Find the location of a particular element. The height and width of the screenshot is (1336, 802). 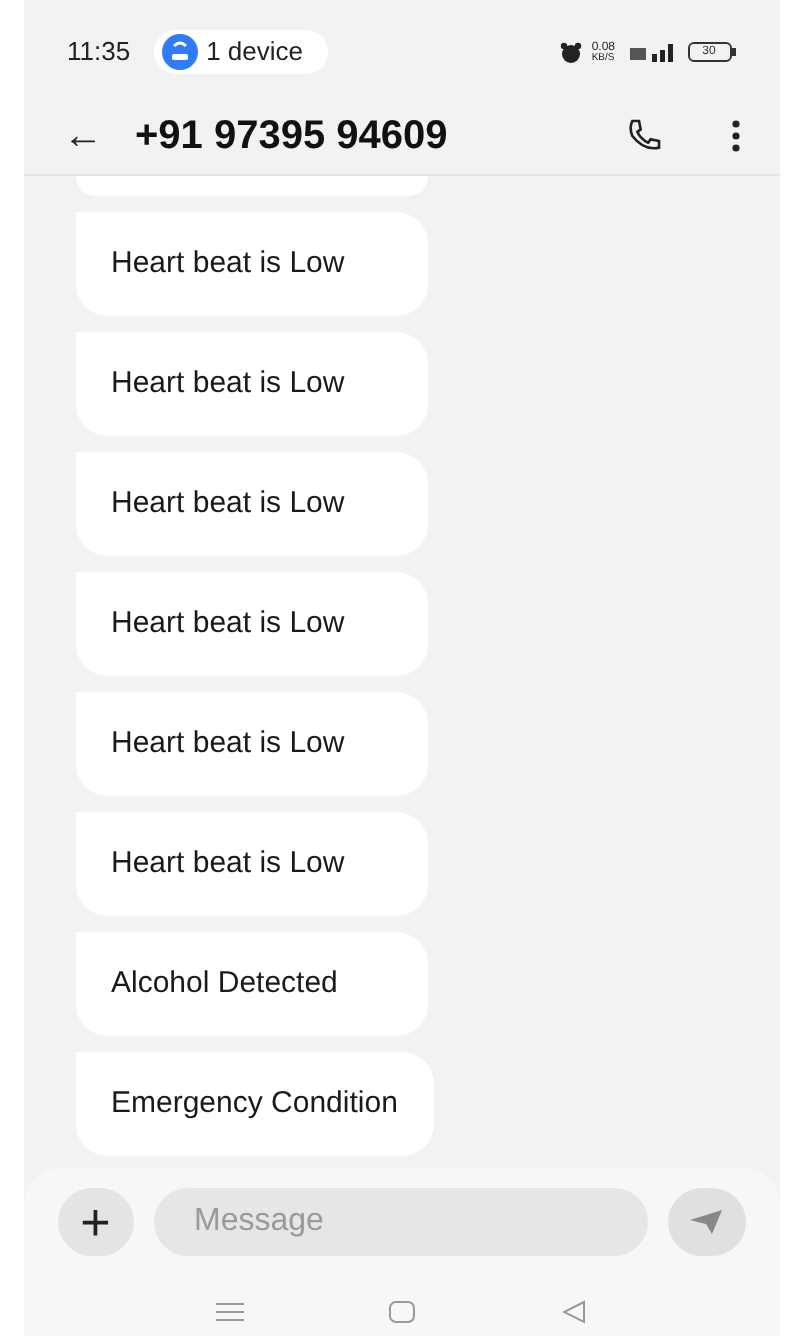

message-text: Alcohol Detected is located at coordinates (224, 983).